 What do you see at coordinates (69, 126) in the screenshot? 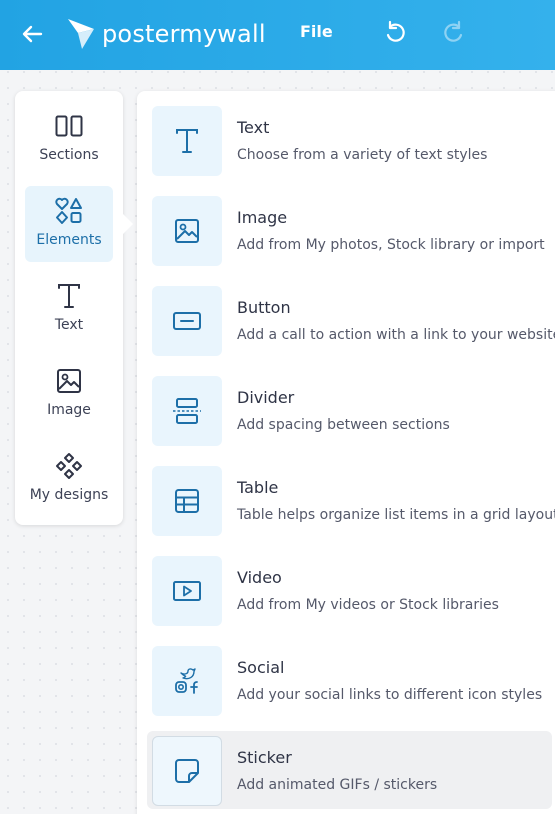
I see `sections-icon` at bounding box center [69, 126].